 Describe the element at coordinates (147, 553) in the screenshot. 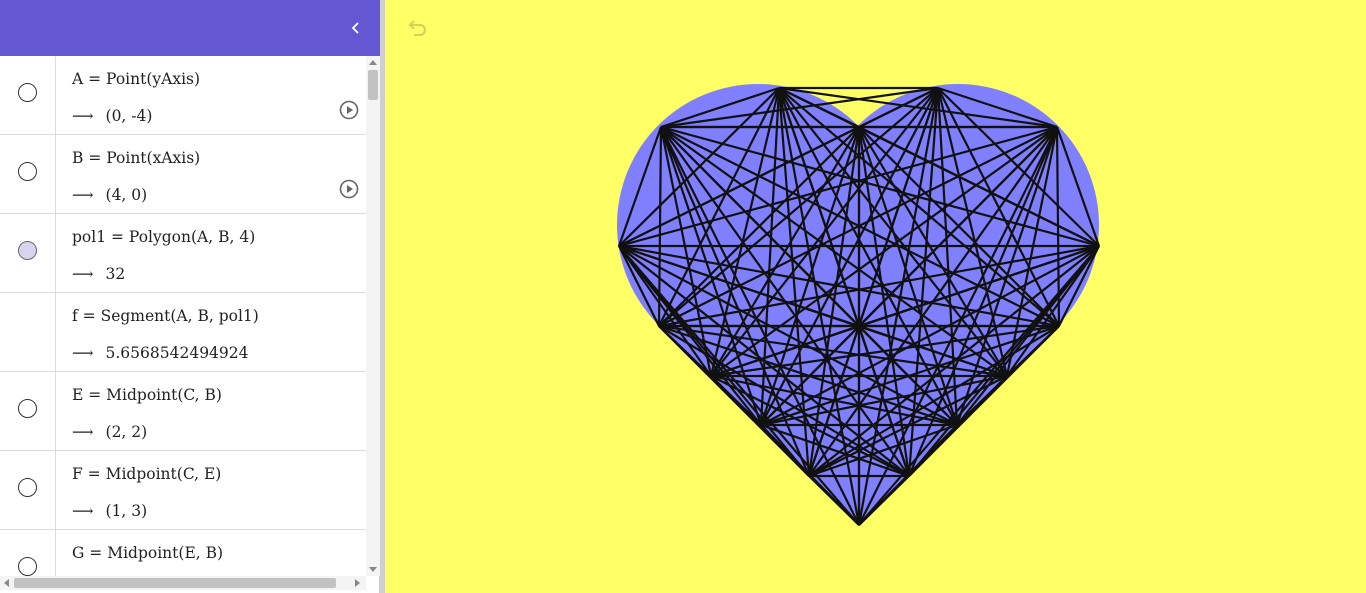

I see `definition-text: G = Midpoint(E, B)` at that location.